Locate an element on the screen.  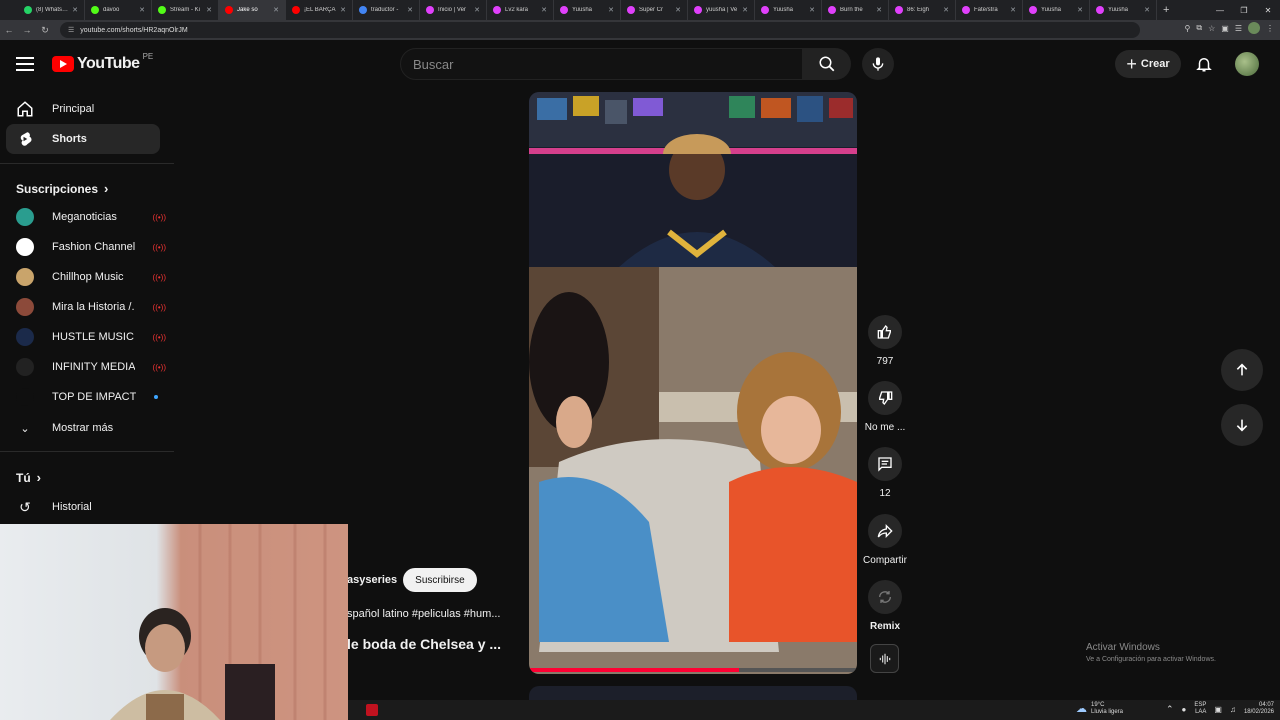
sidebar-item-shorts: Shorts is located at coordinates (83, 139).